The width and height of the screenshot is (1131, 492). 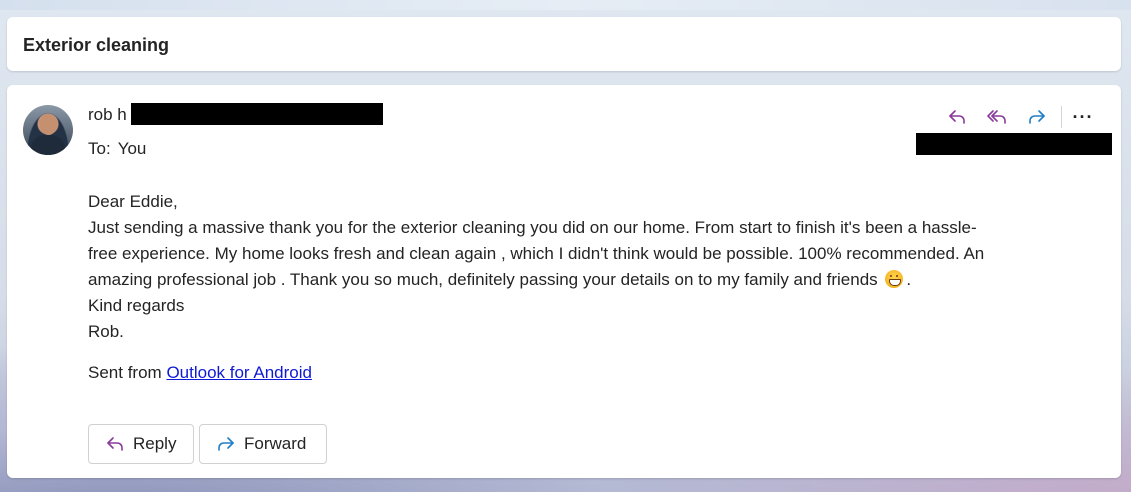 I want to click on email-subject: Exterior cleaning, so click(x=96, y=45).